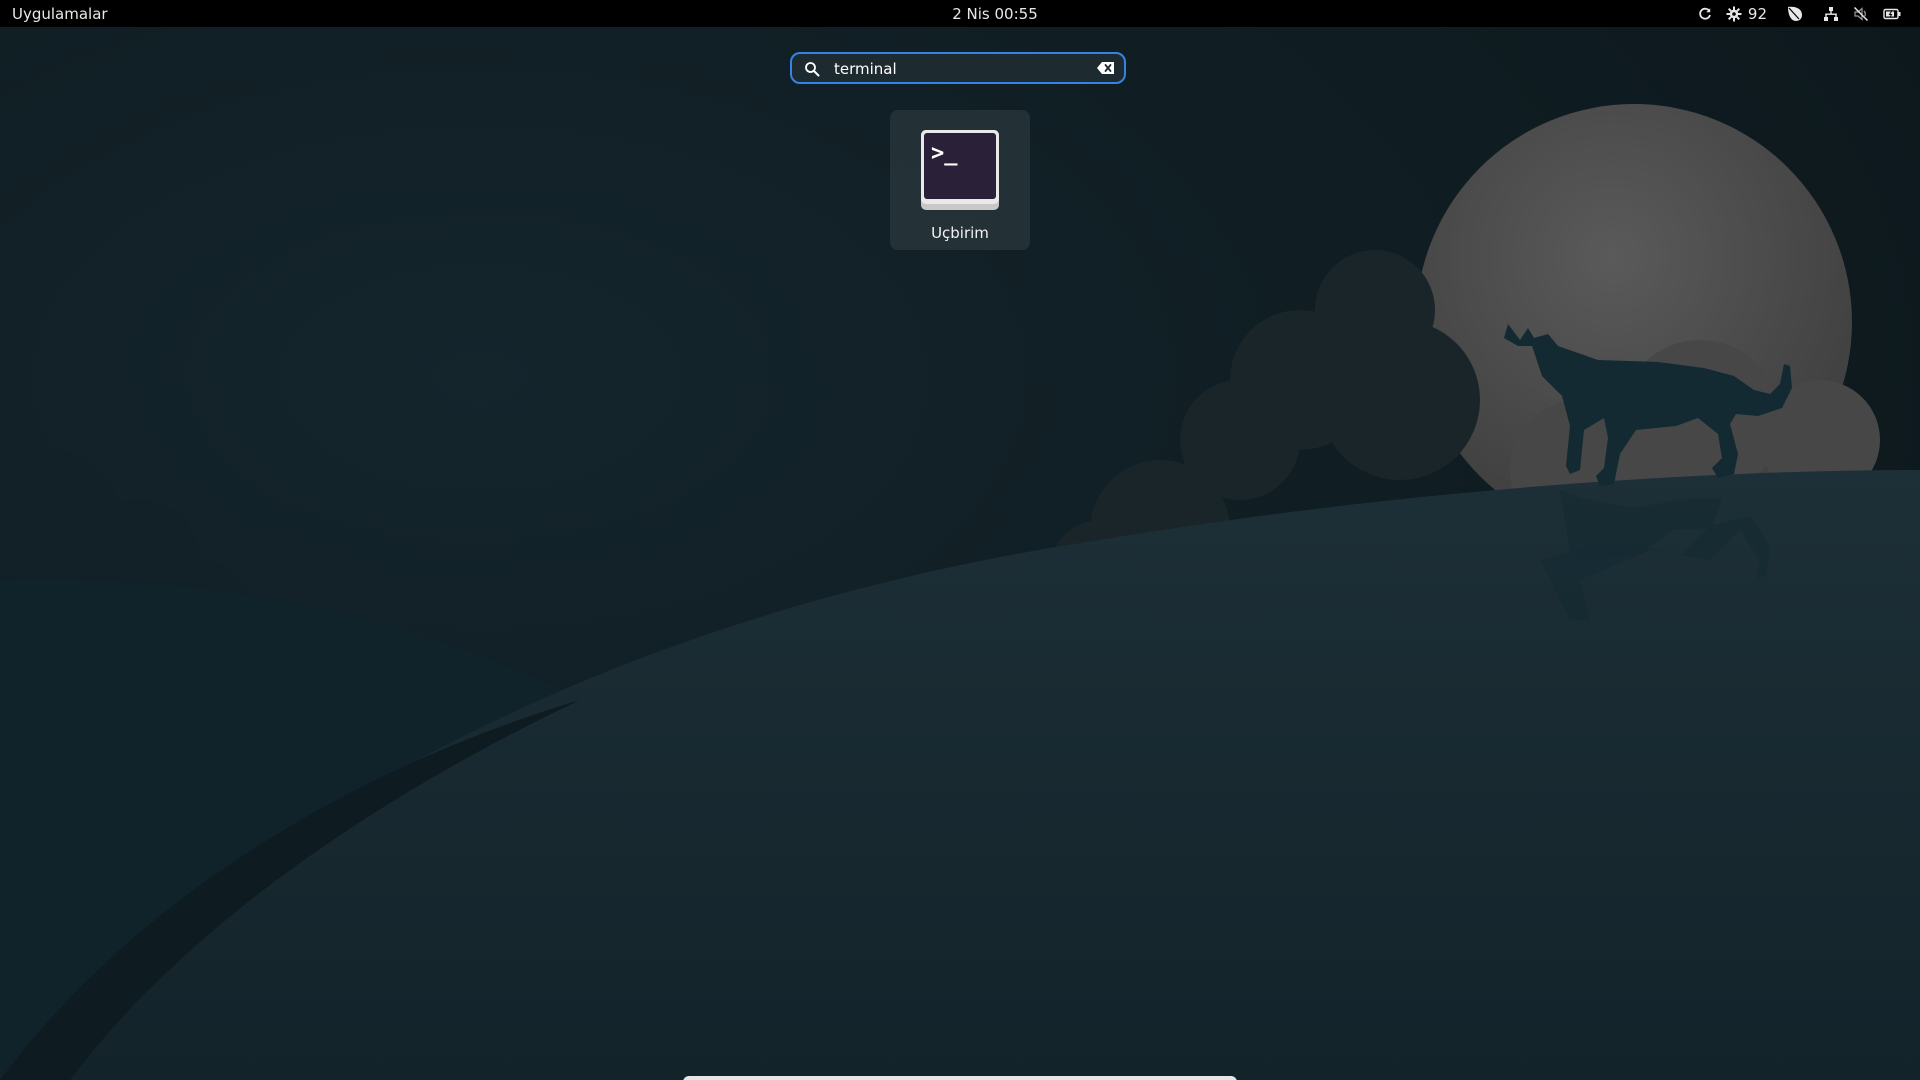 This screenshot has width=1920, height=1080. I want to click on network-icon, so click(1831, 13).